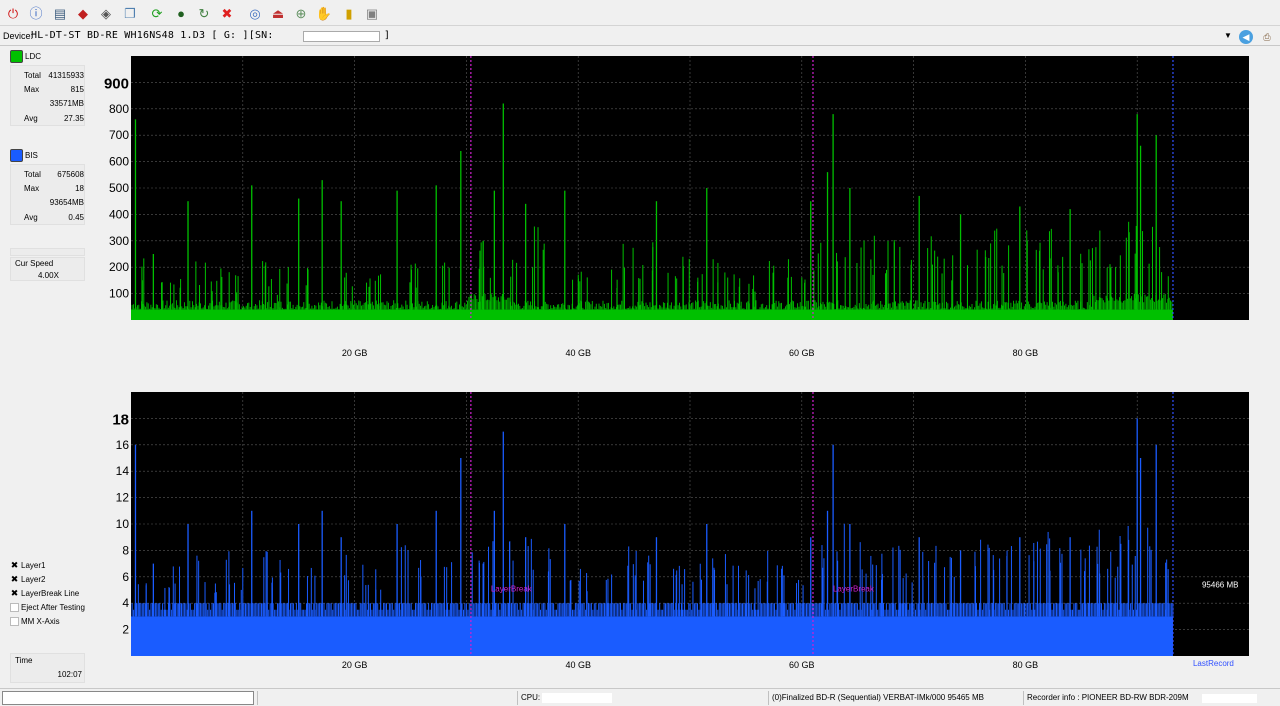 The width and height of the screenshot is (1280, 706). What do you see at coordinates (24, 660) in the screenshot?
I see `time-label: Time` at bounding box center [24, 660].